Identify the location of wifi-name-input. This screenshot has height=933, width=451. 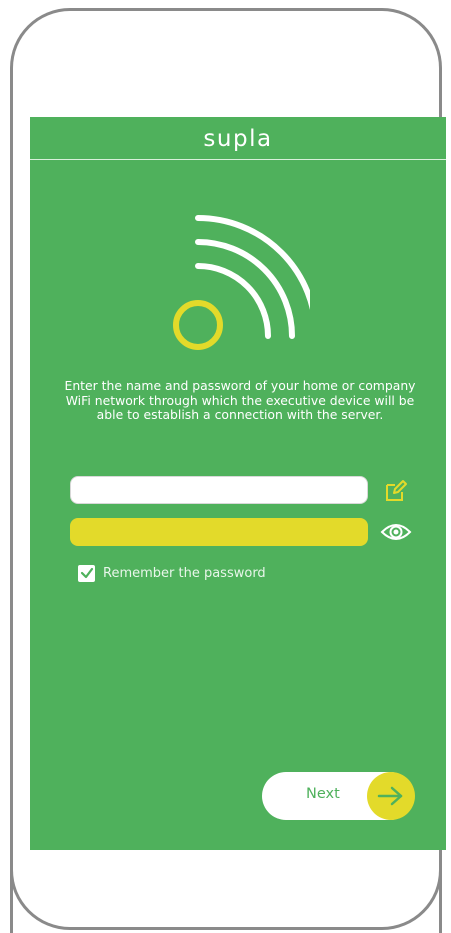
(219, 490).